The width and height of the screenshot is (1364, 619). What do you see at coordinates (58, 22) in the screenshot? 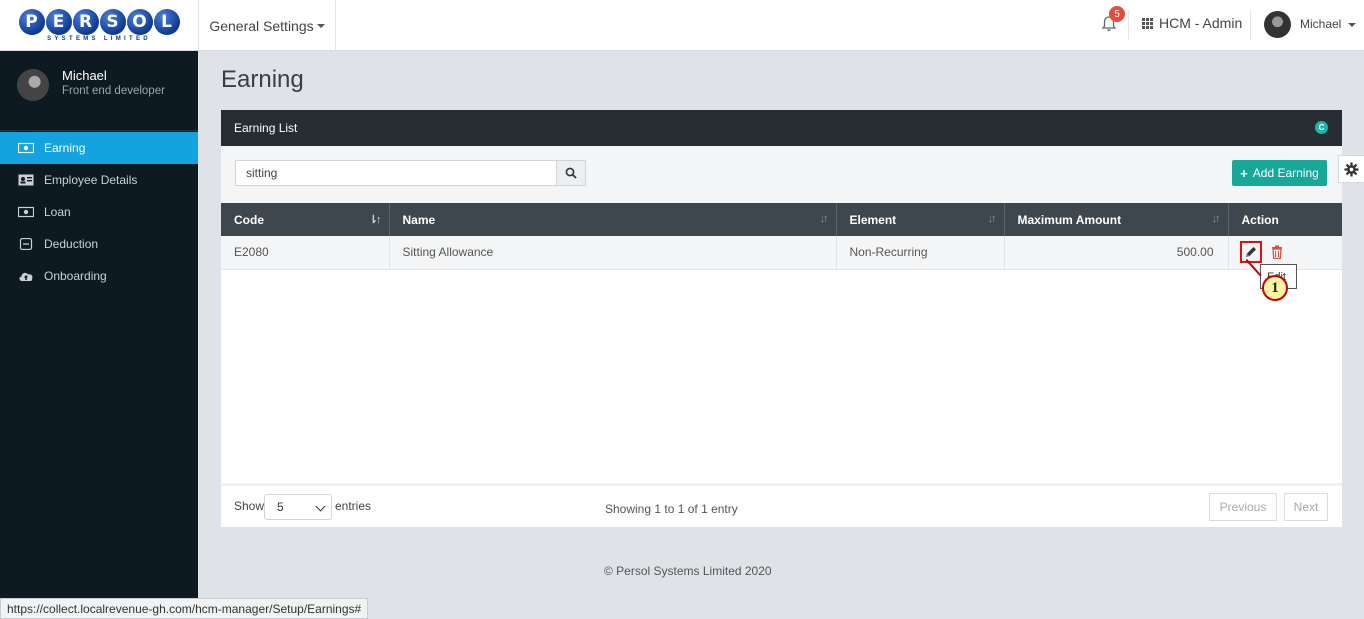
I see `logo-letter: E` at bounding box center [58, 22].